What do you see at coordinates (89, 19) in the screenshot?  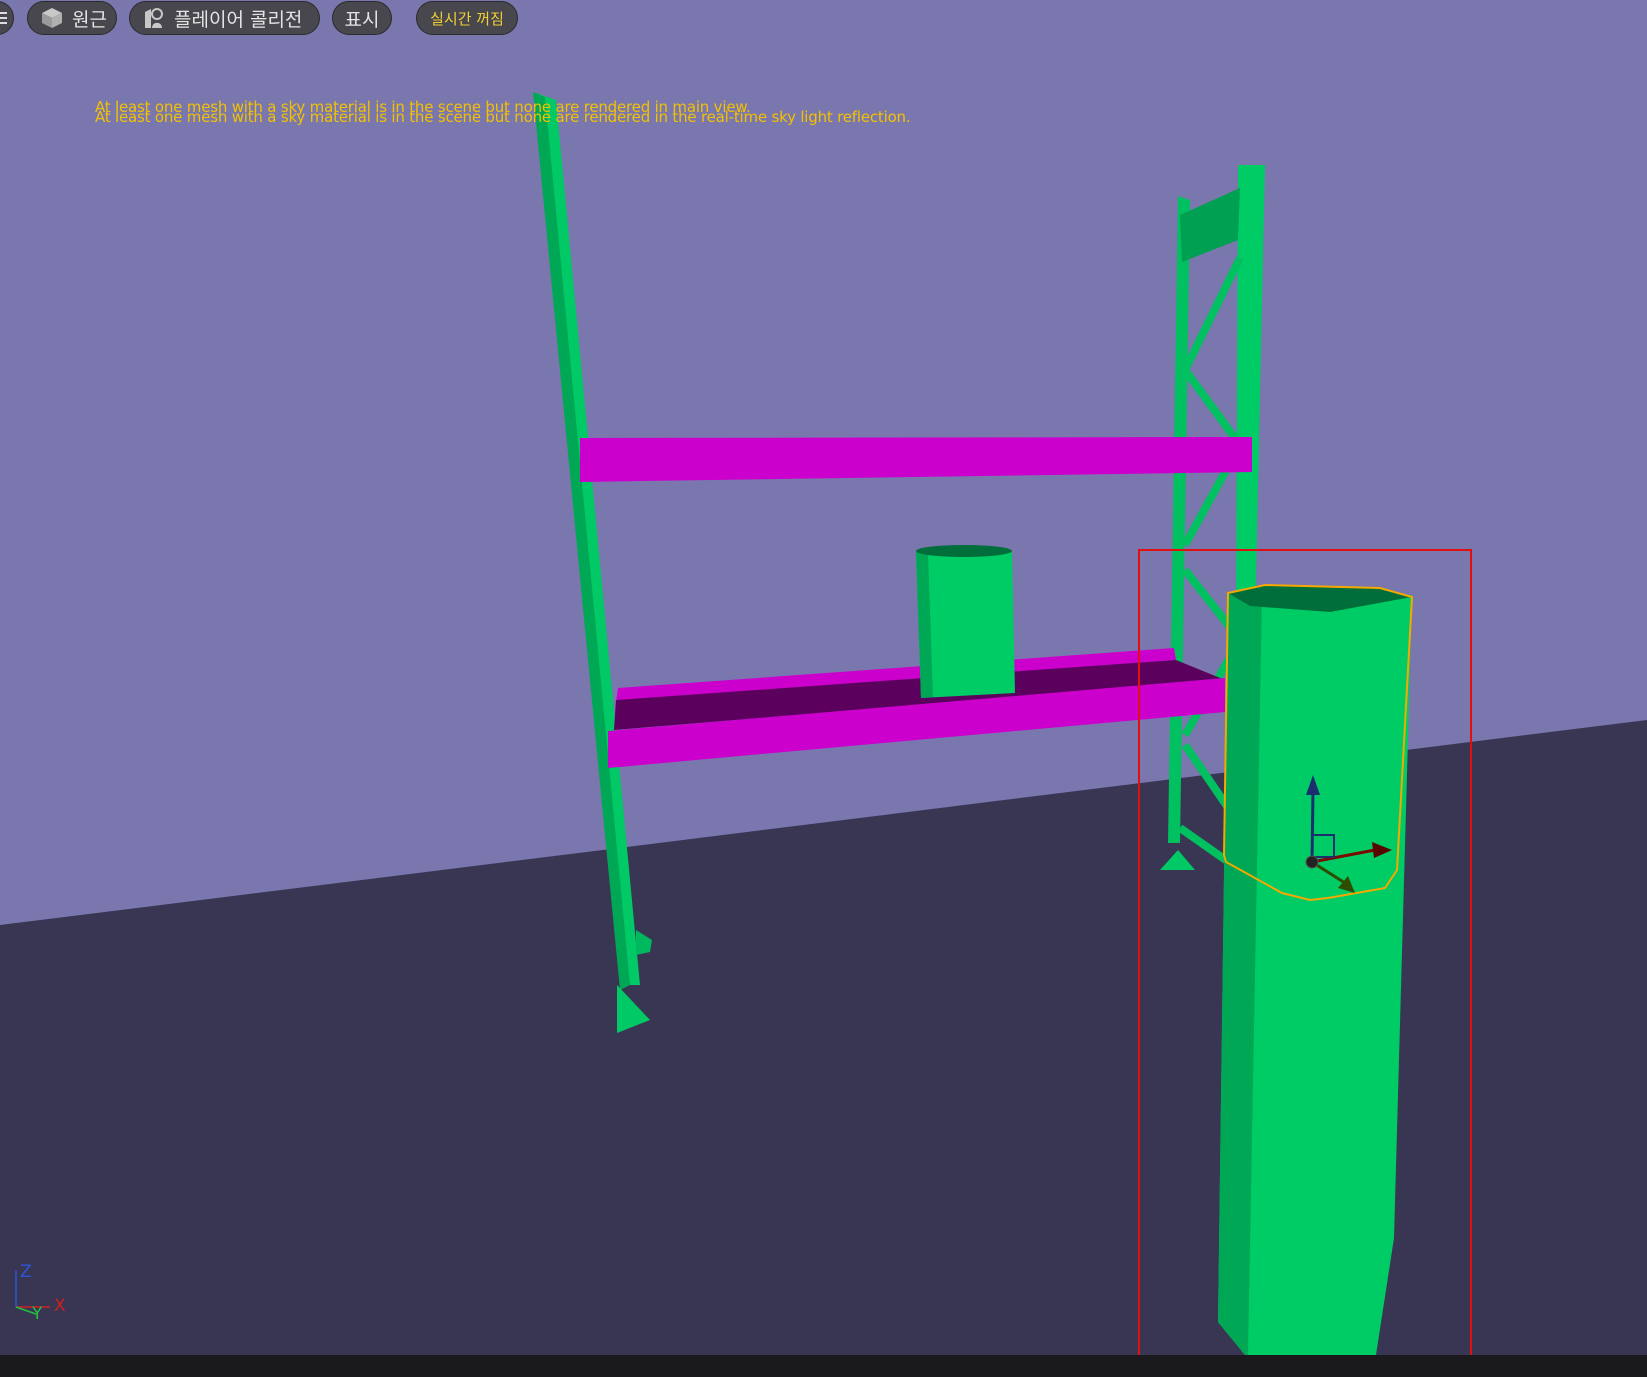 I see `perspective-label: 원근` at bounding box center [89, 19].